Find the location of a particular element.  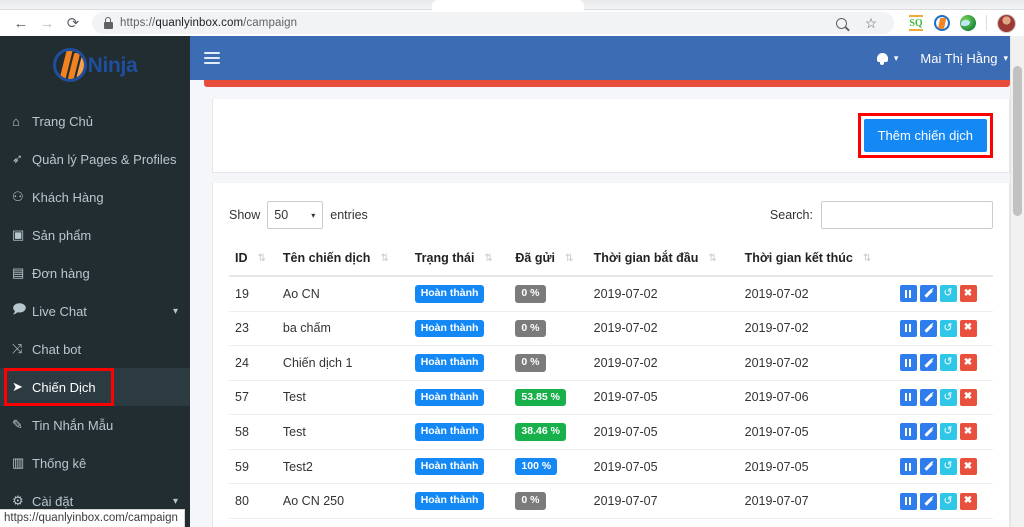

cell-name: Ao CN 250 is located at coordinates (342, 501).